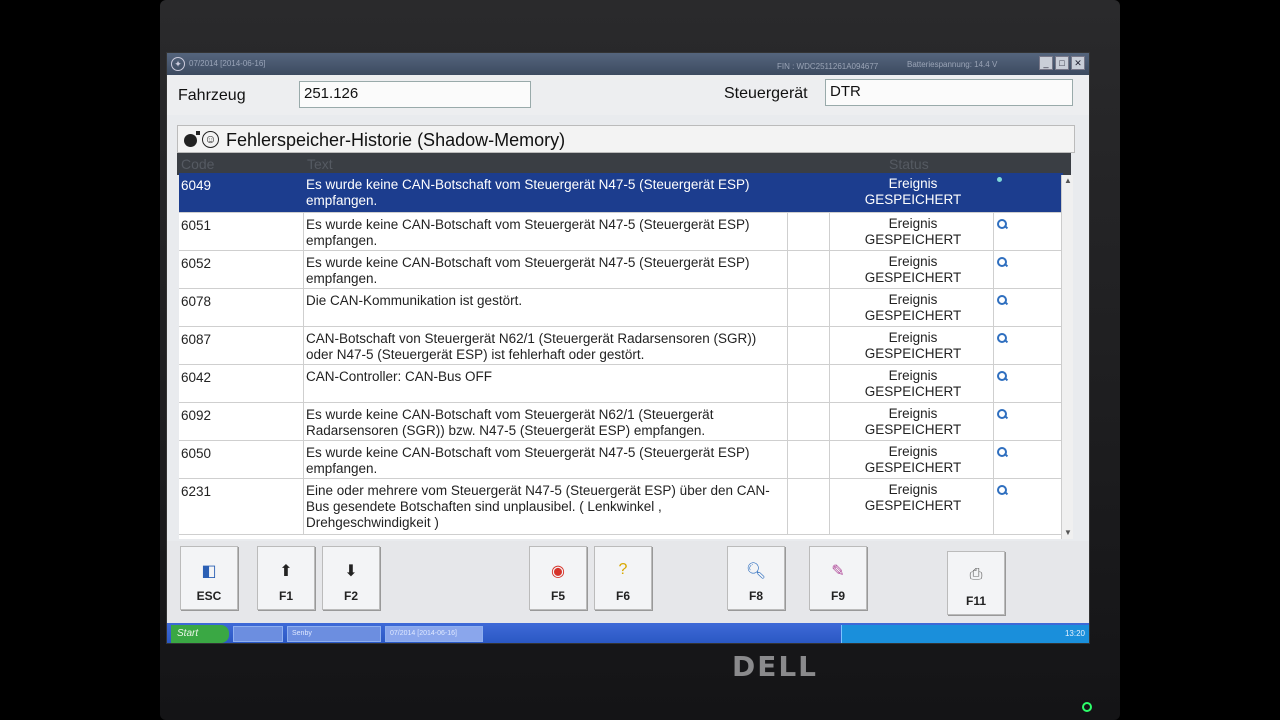  I want to click on row-code: 6049, so click(196, 185).